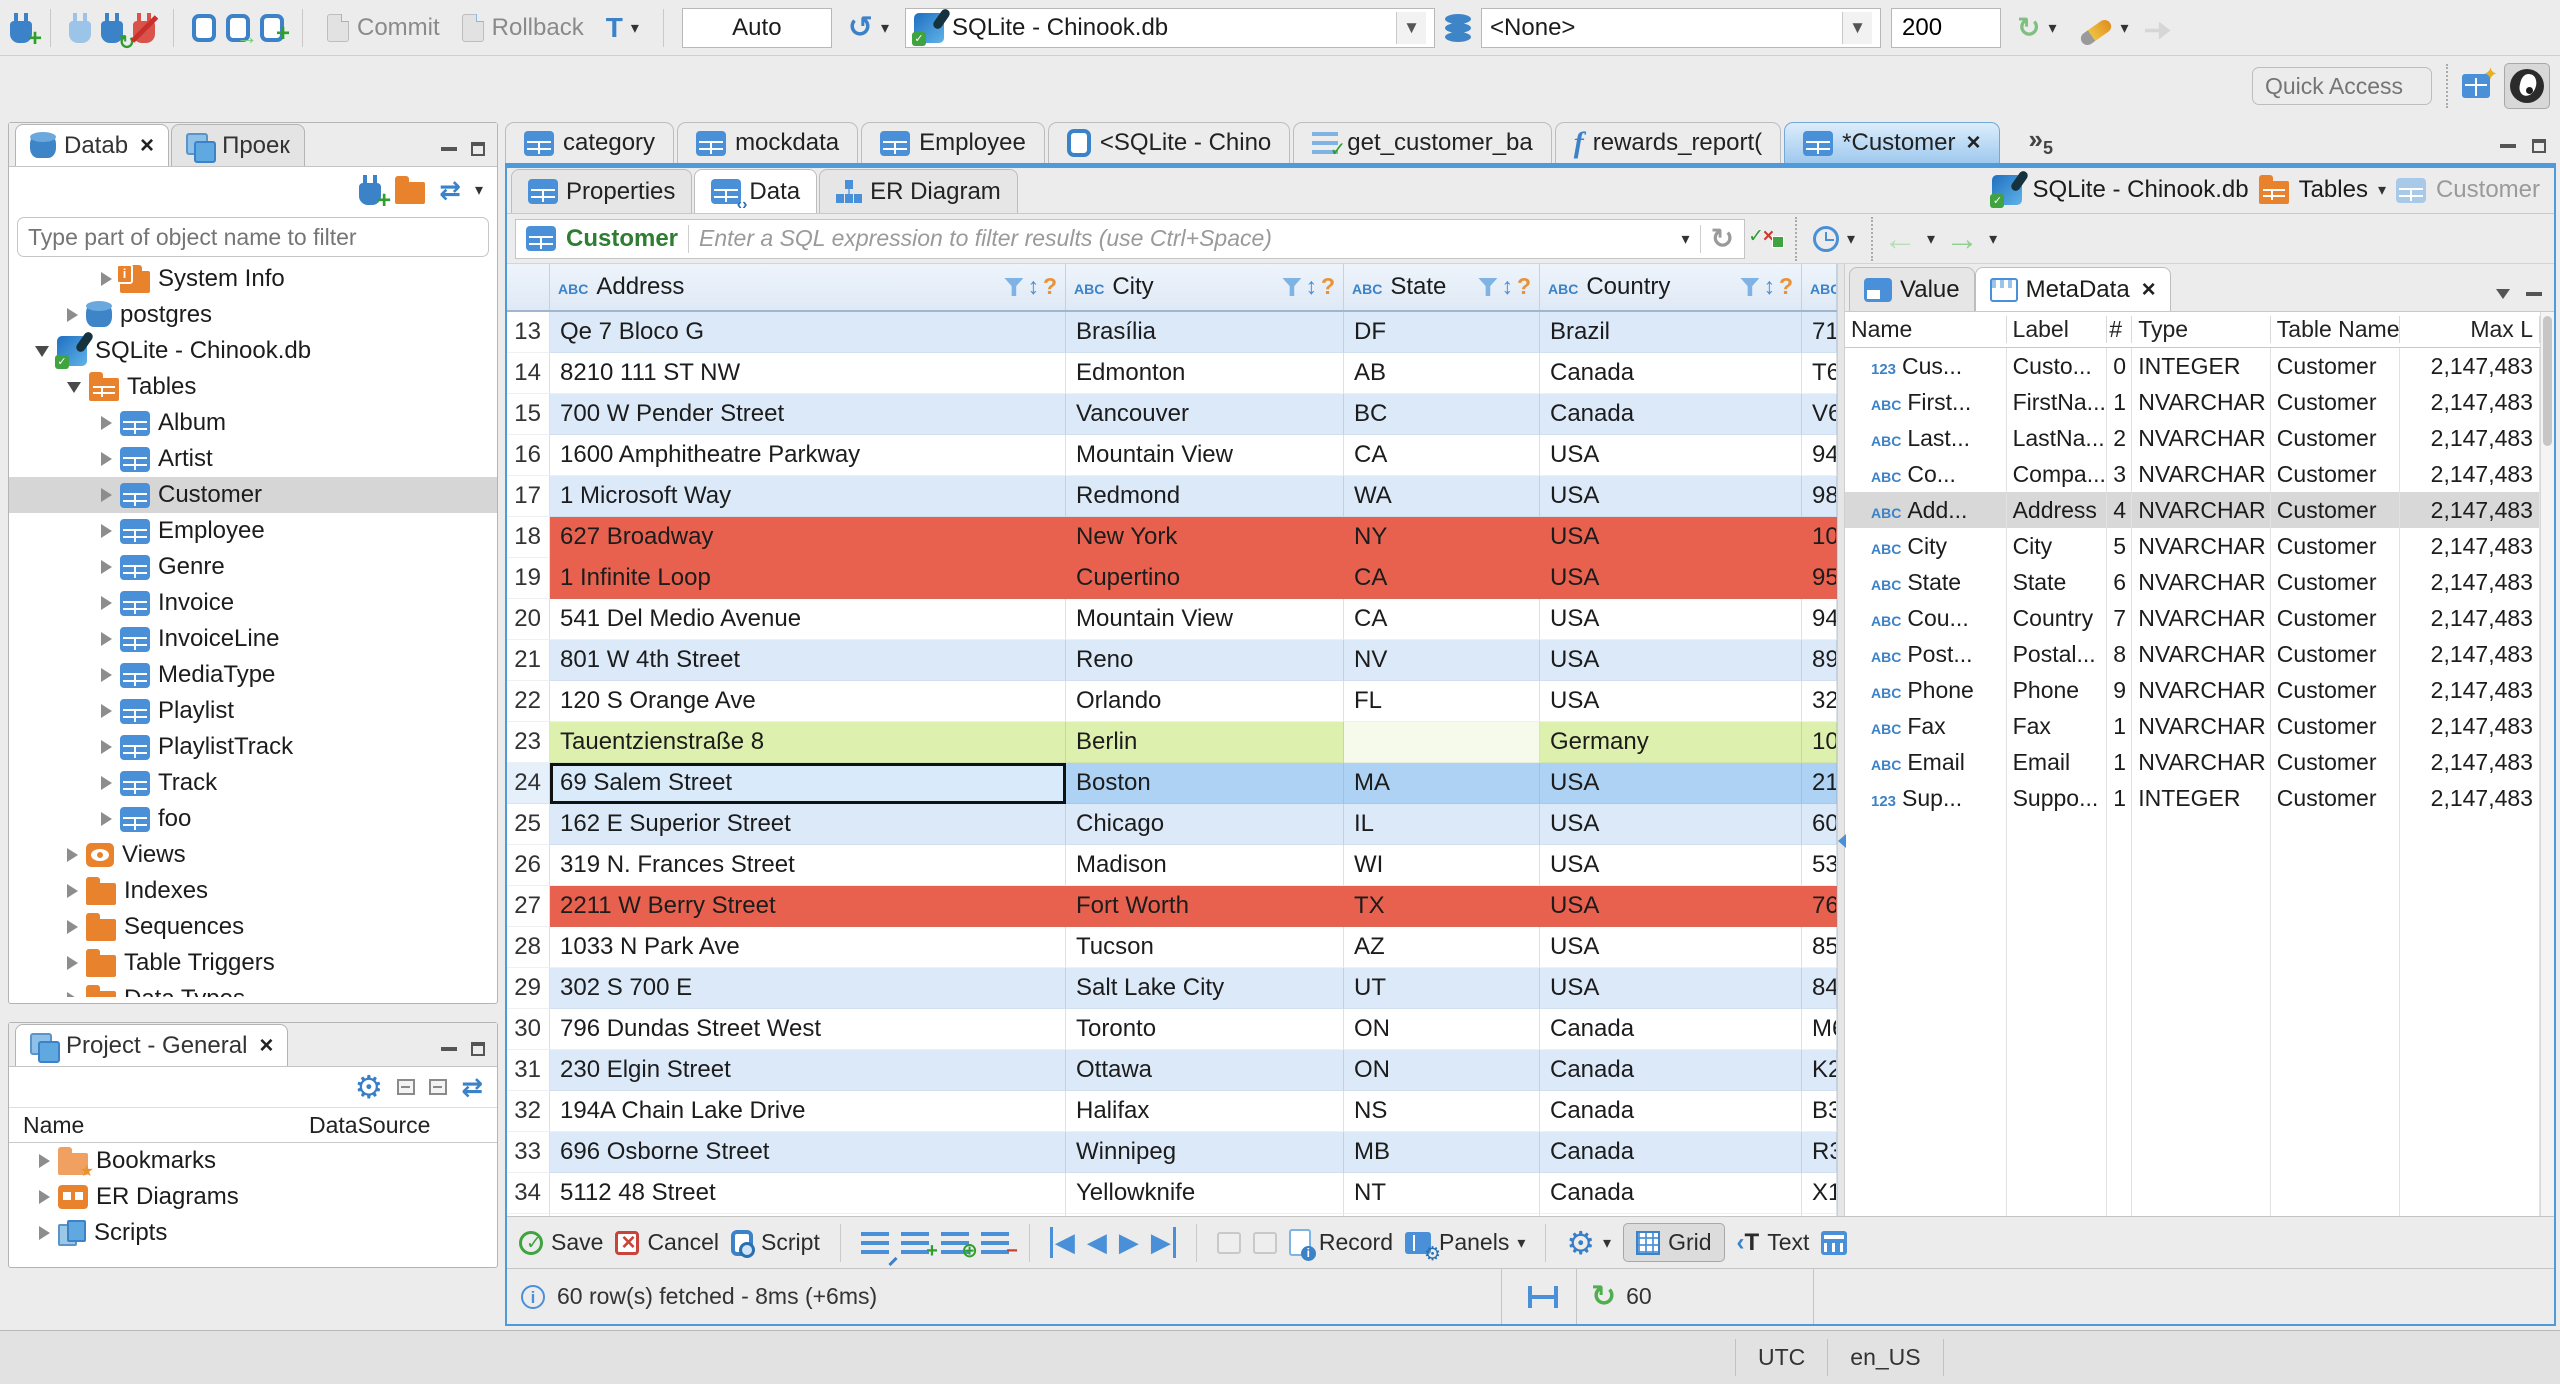 The width and height of the screenshot is (2560, 1384). I want to click on cell-address: 627 Broadway, so click(808, 537).